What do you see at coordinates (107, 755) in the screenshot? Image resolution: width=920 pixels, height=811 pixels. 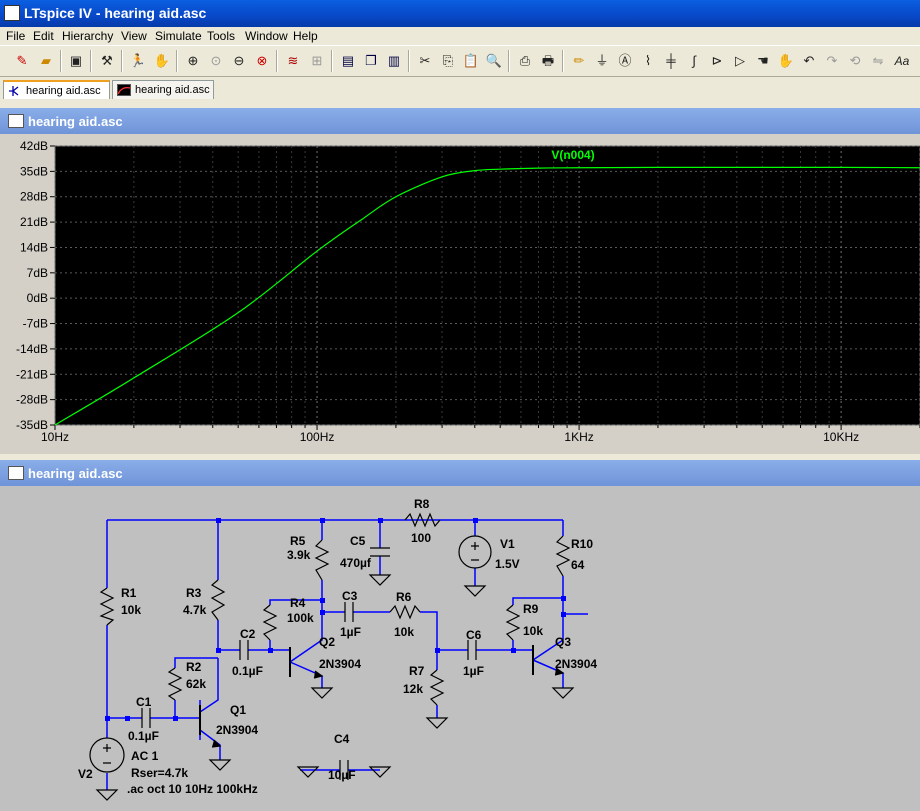 I see `source-v2` at bounding box center [107, 755].